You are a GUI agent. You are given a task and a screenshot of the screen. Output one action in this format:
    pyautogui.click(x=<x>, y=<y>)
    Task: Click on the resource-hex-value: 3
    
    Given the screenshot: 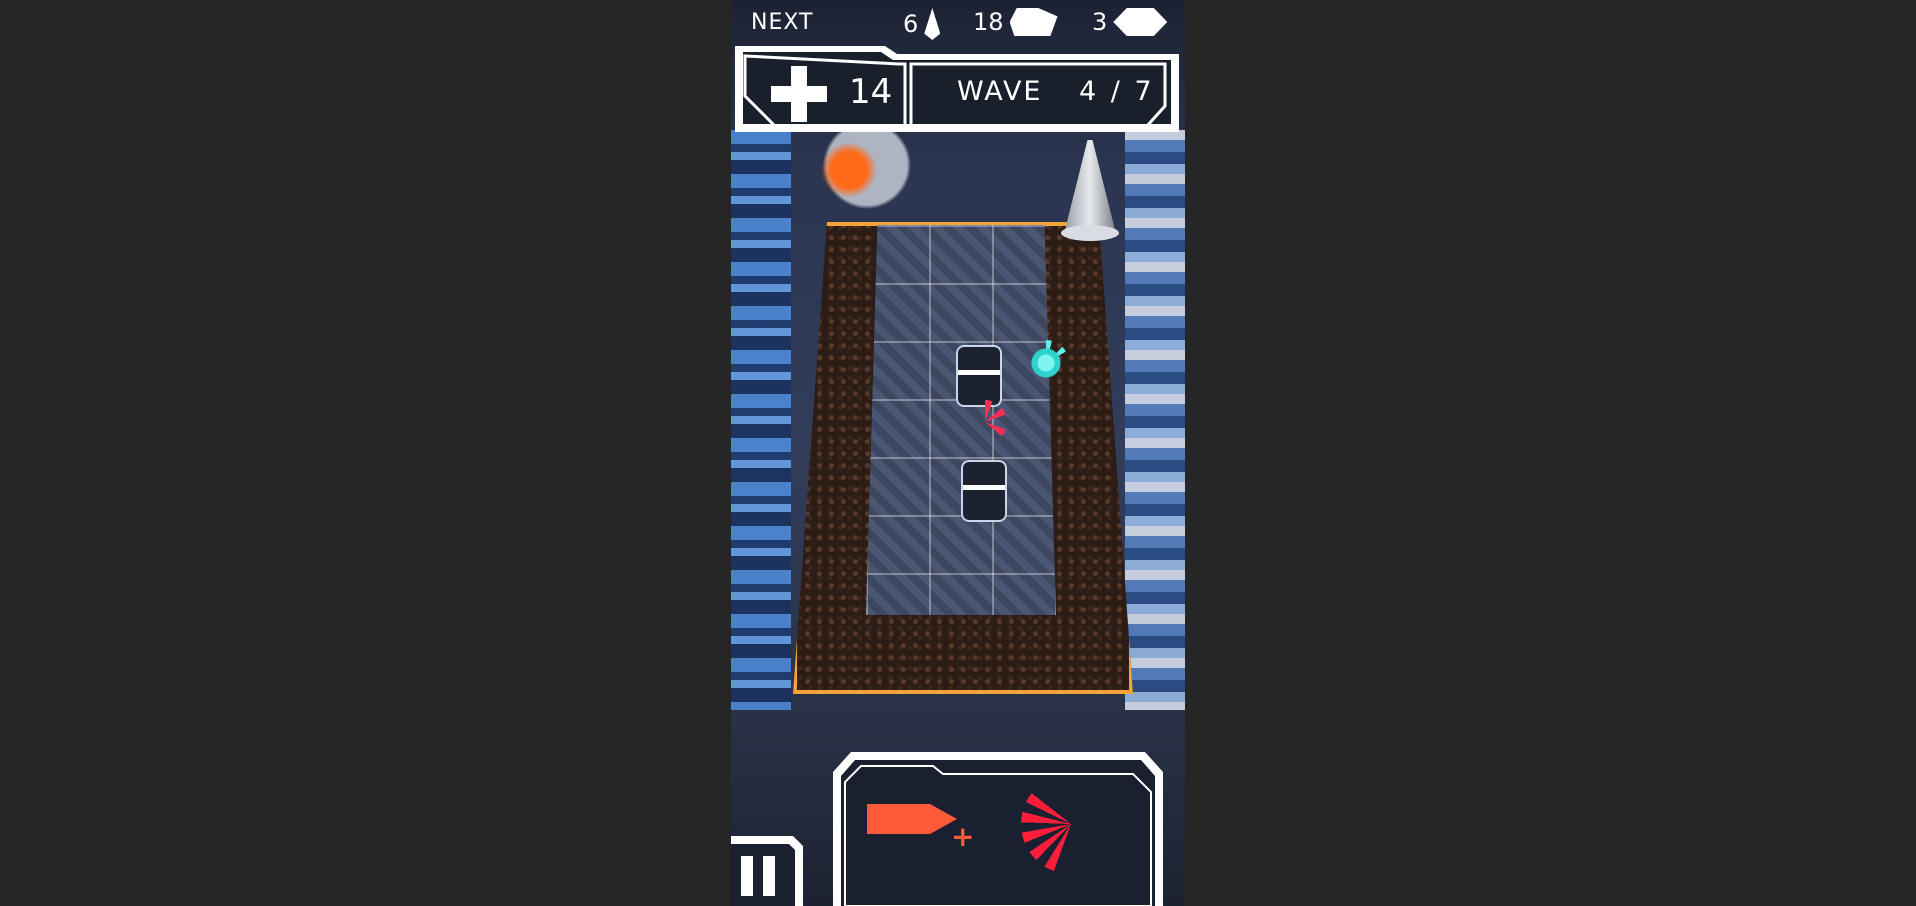 What is the action you would take?
    pyautogui.click(x=1100, y=22)
    